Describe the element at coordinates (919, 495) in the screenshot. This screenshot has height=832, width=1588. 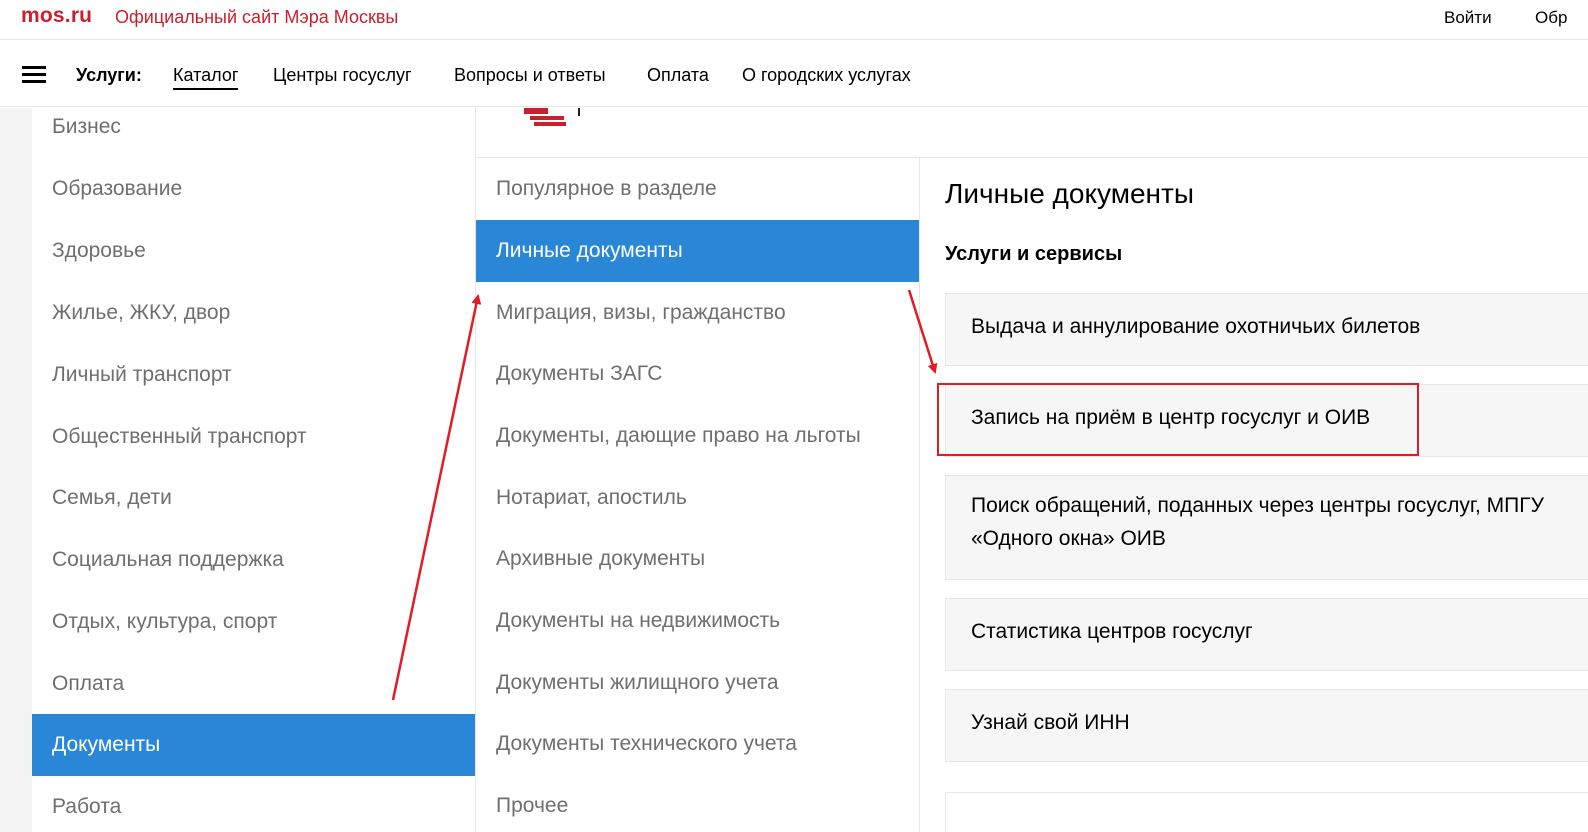
I see `column-divider` at that location.